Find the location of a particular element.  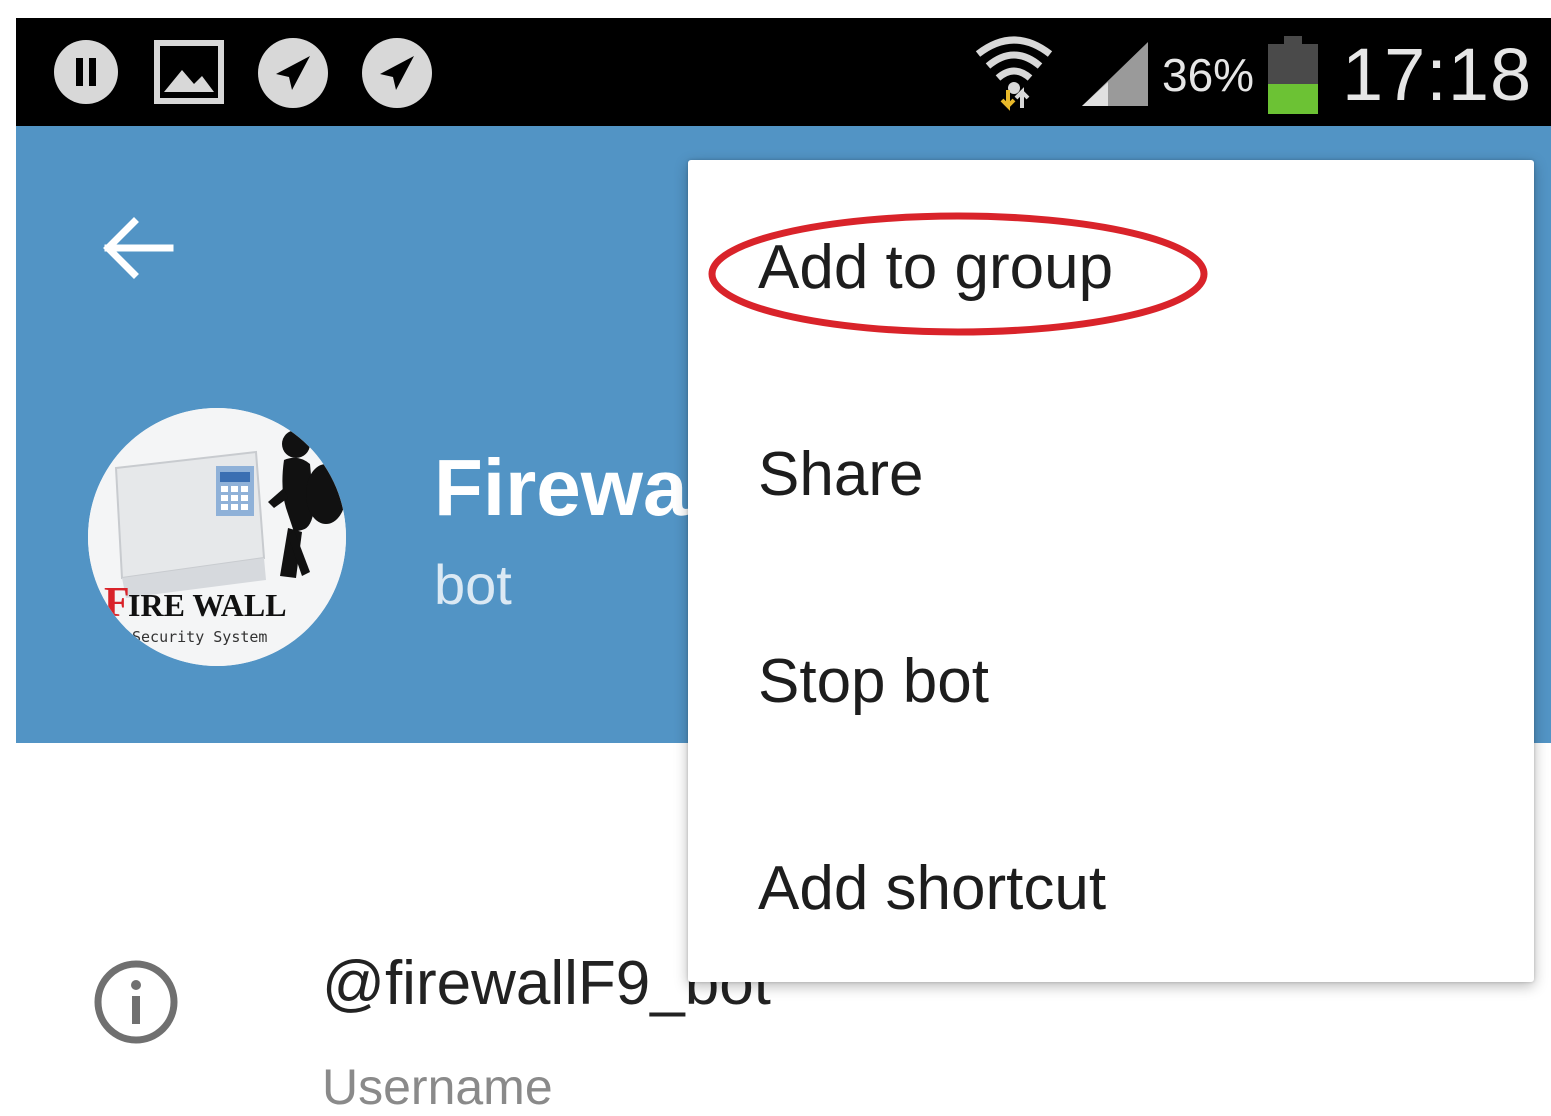

arrow-left-icon is located at coordinates (138, 248).